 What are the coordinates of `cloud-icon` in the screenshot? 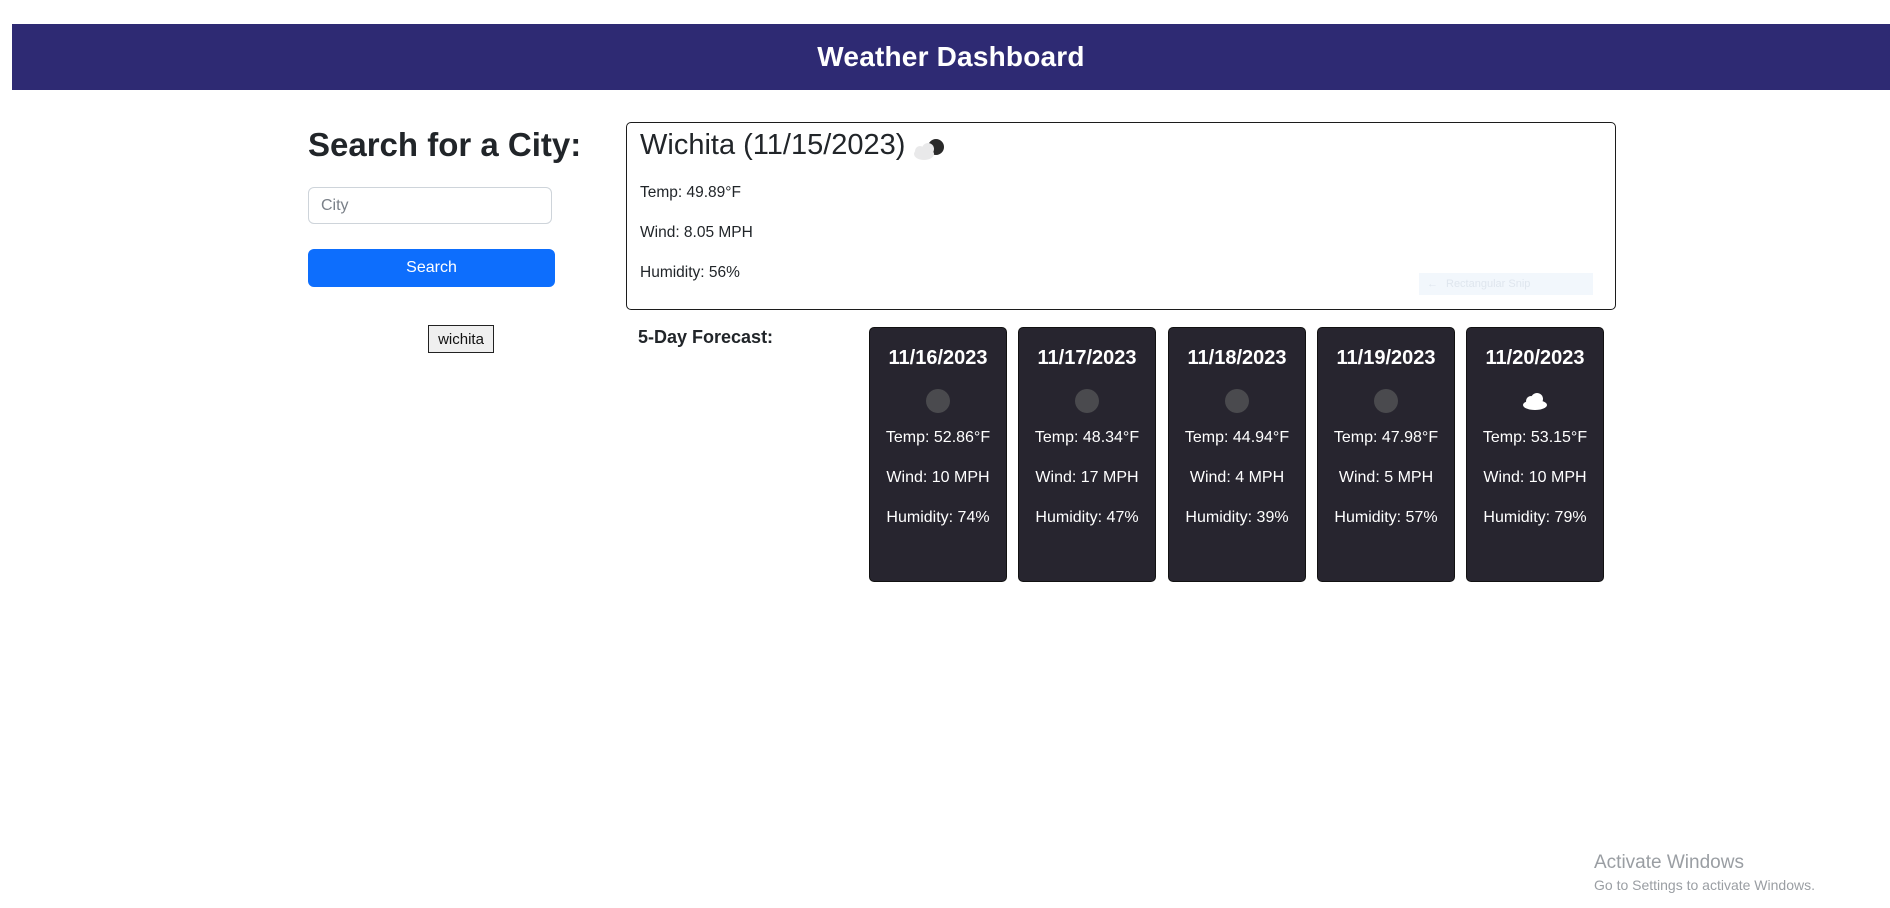 It's located at (1535, 401).